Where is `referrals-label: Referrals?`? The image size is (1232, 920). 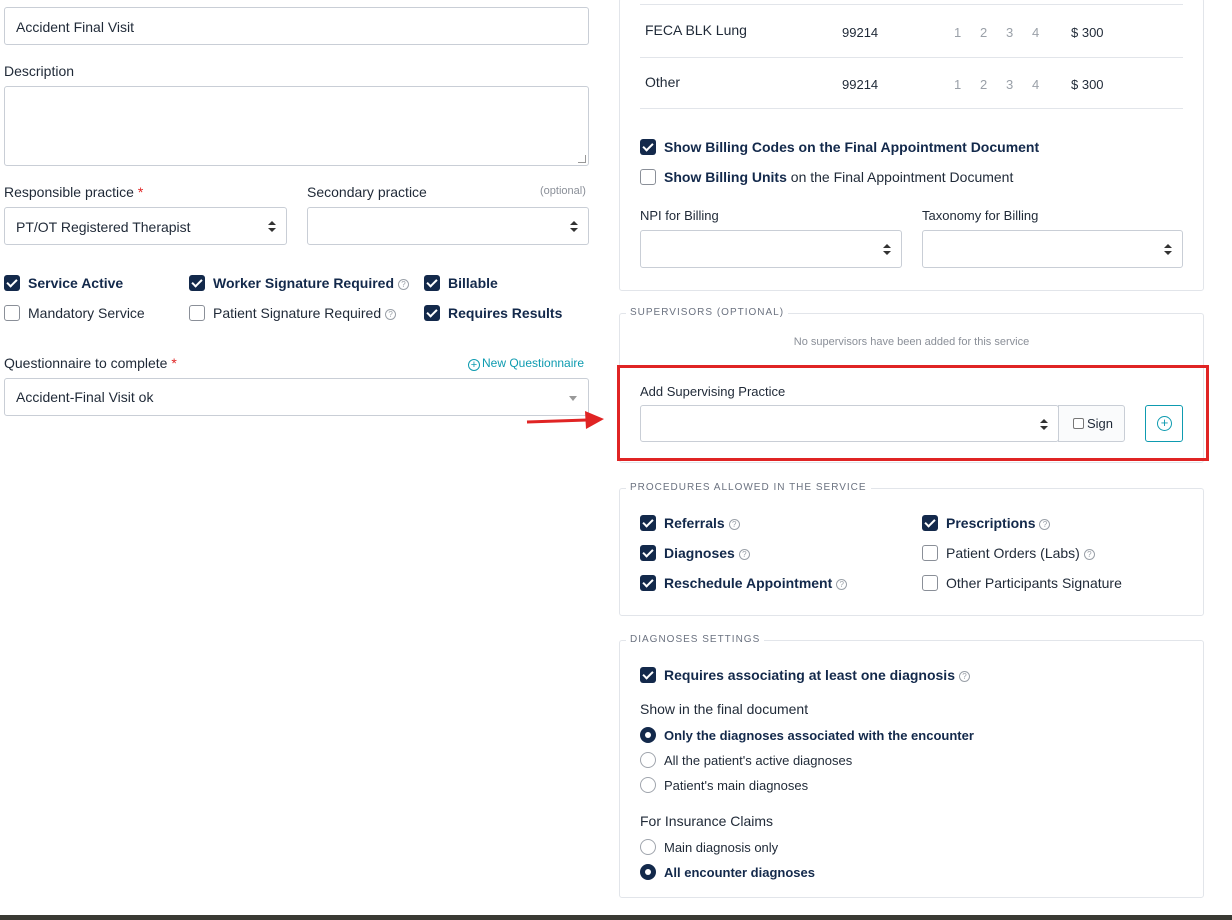
referrals-label: Referrals? is located at coordinates (702, 523).